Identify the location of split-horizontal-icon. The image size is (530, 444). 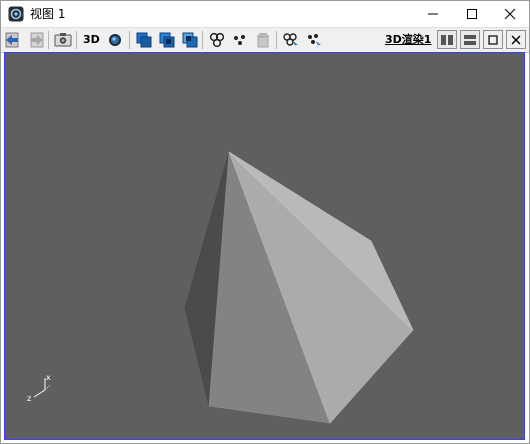
(470, 39).